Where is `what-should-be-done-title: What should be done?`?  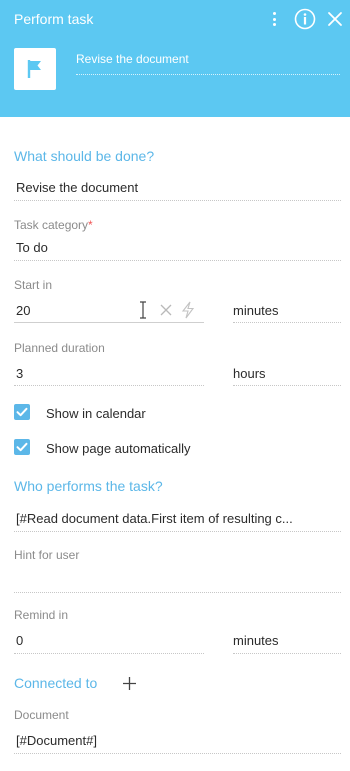 what-should-be-done-title: What should be done? is located at coordinates (84, 156).